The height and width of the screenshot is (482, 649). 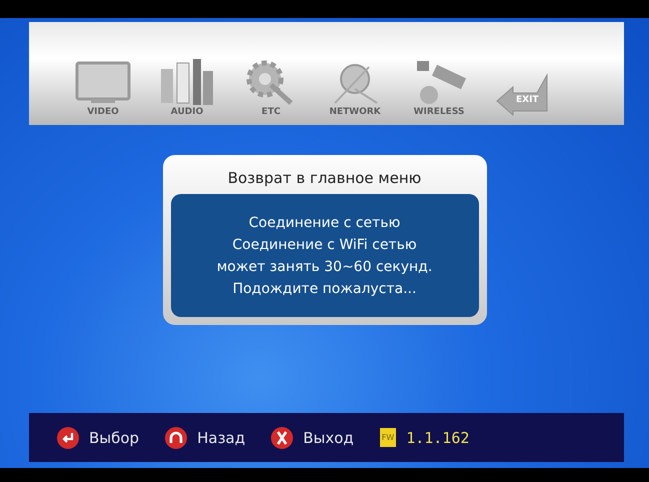 What do you see at coordinates (324, 178) in the screenshot?
I see `dialog-title: Возврат в главное меню` at bounding box center [324, 178].